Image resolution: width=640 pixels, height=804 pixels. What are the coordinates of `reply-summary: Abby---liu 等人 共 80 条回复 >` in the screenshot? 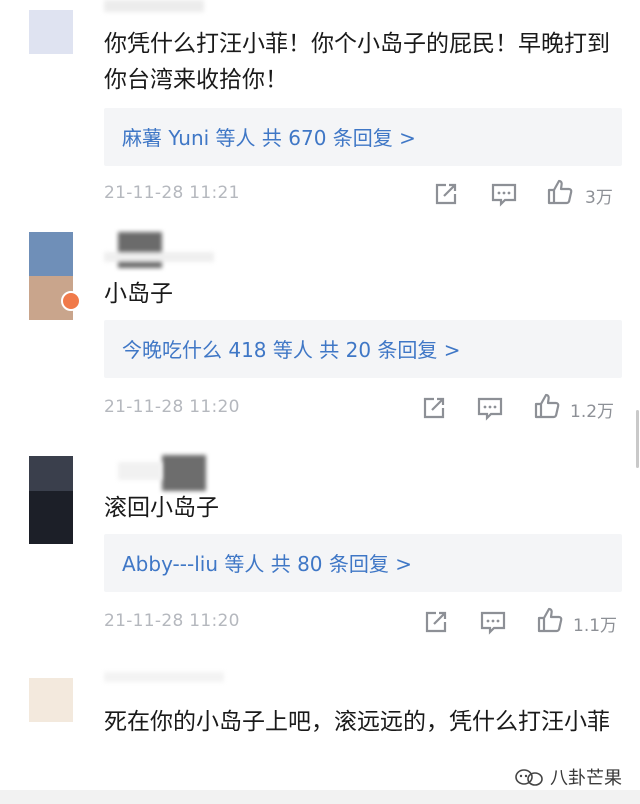 It's located at (363, 563).